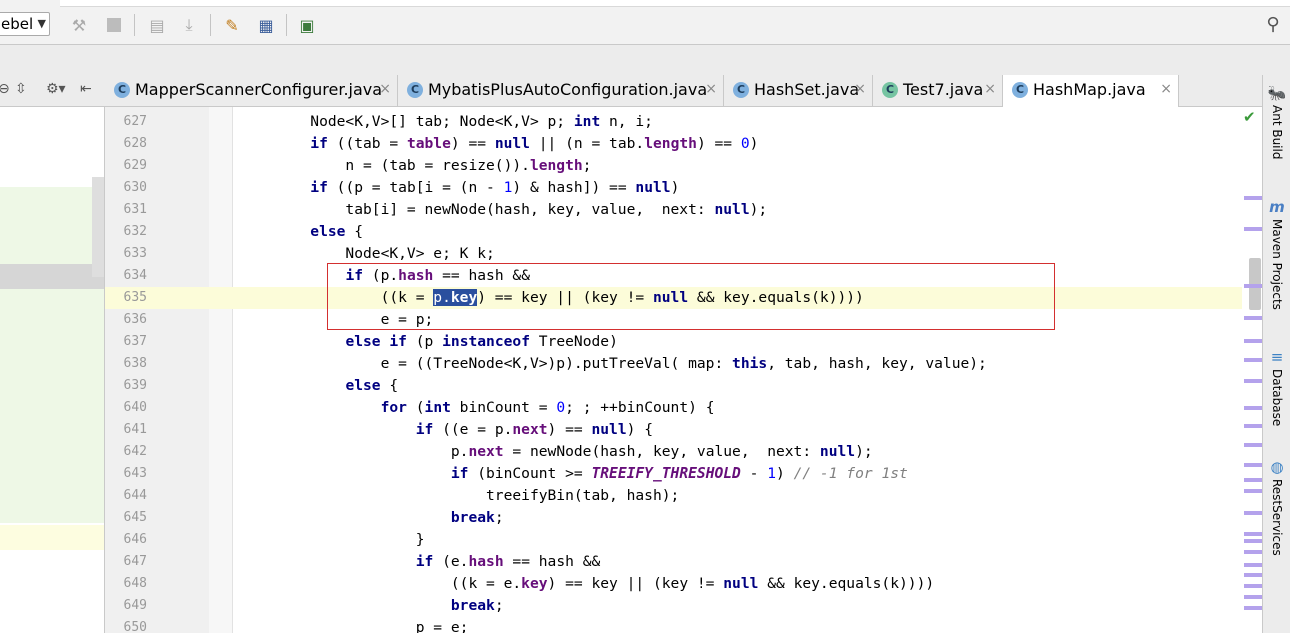  I want to click on code-line: 633 Node<K,V> e; K k;, so click(683, 254).